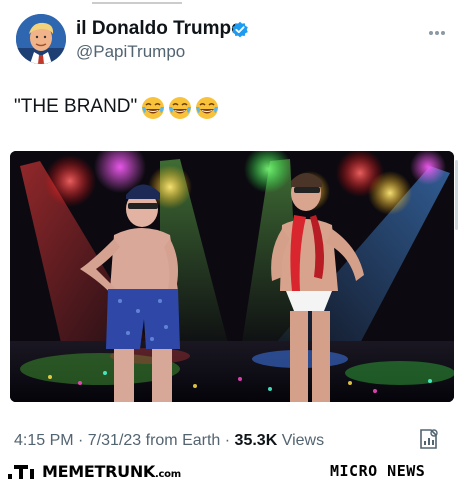  Describe the element at coordinates (230, 3) in the screenshot. I see `top-edge` at that location.